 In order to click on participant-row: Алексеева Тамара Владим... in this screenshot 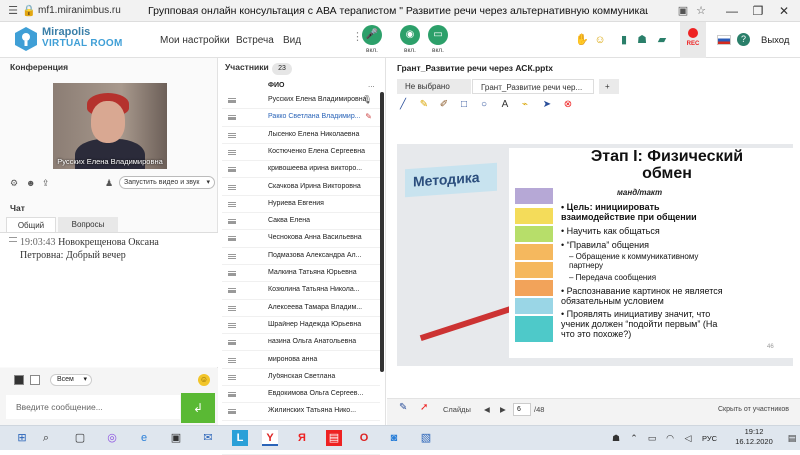, I will do `click(301, 308)`.